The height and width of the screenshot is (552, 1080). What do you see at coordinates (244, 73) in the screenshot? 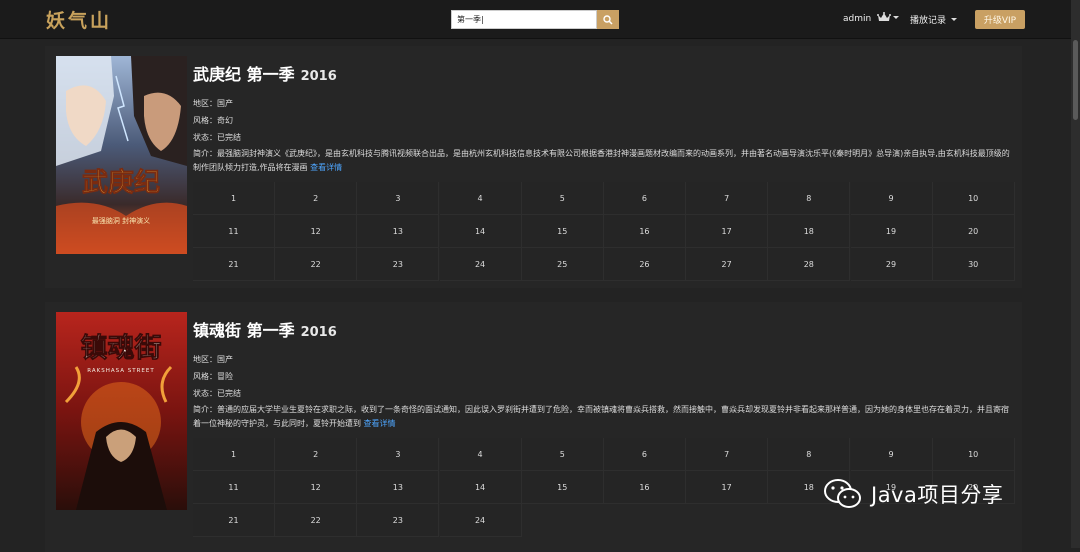
I see `show-title: 武庚纪 第一季` at bounding box center [244, 73].